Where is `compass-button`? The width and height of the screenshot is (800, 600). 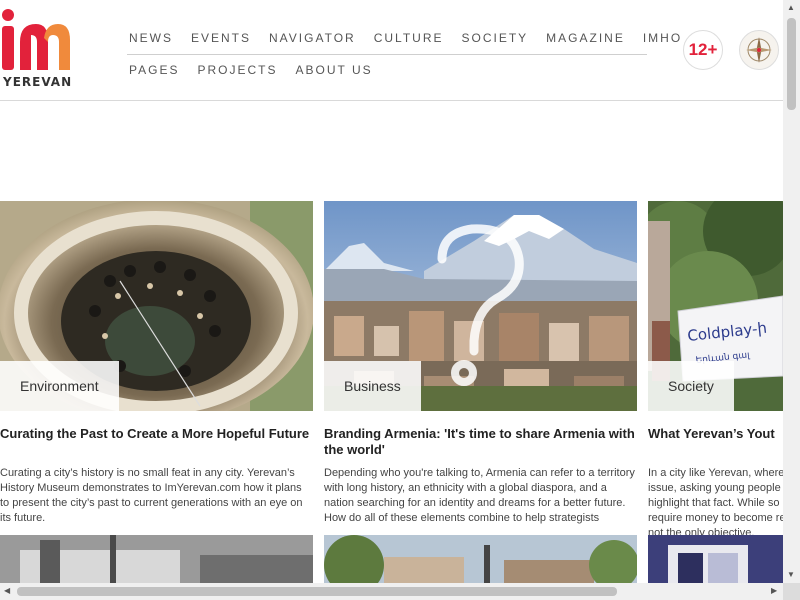 compass-button is located at coordinates (759, 50).